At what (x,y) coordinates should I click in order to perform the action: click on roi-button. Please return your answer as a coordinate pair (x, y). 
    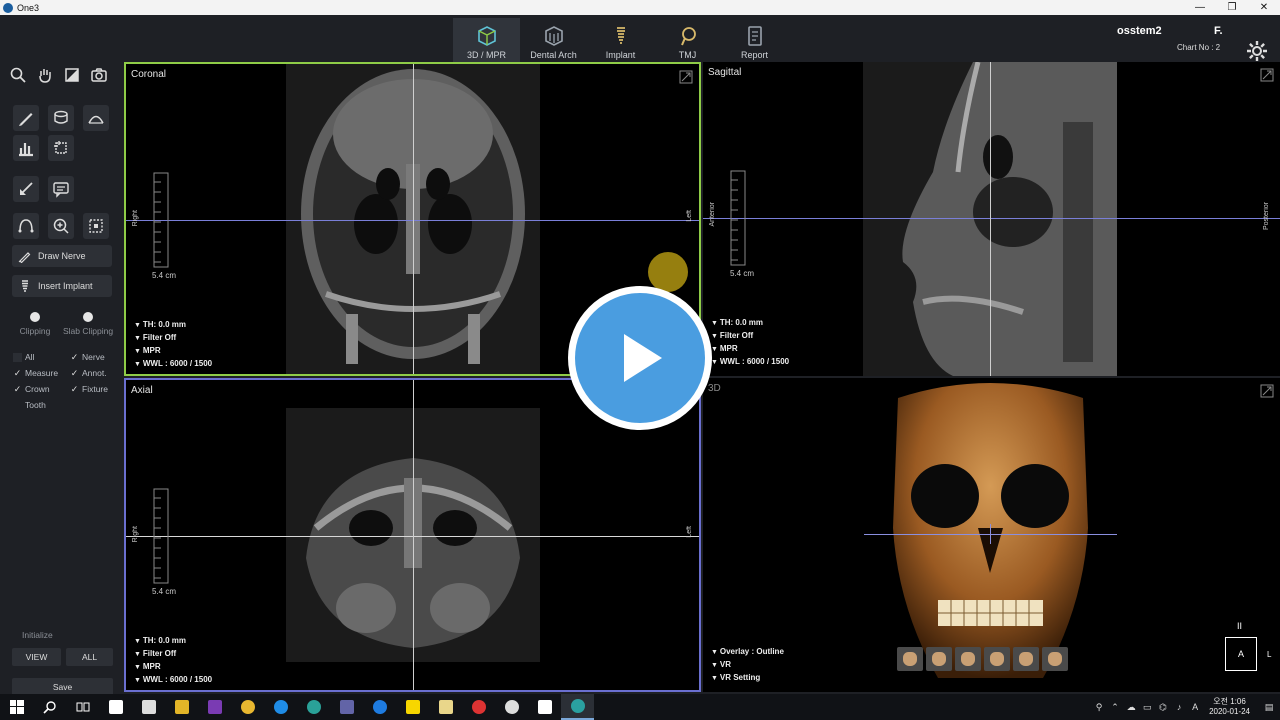
    Looking at the image, I should click on (96, 226).